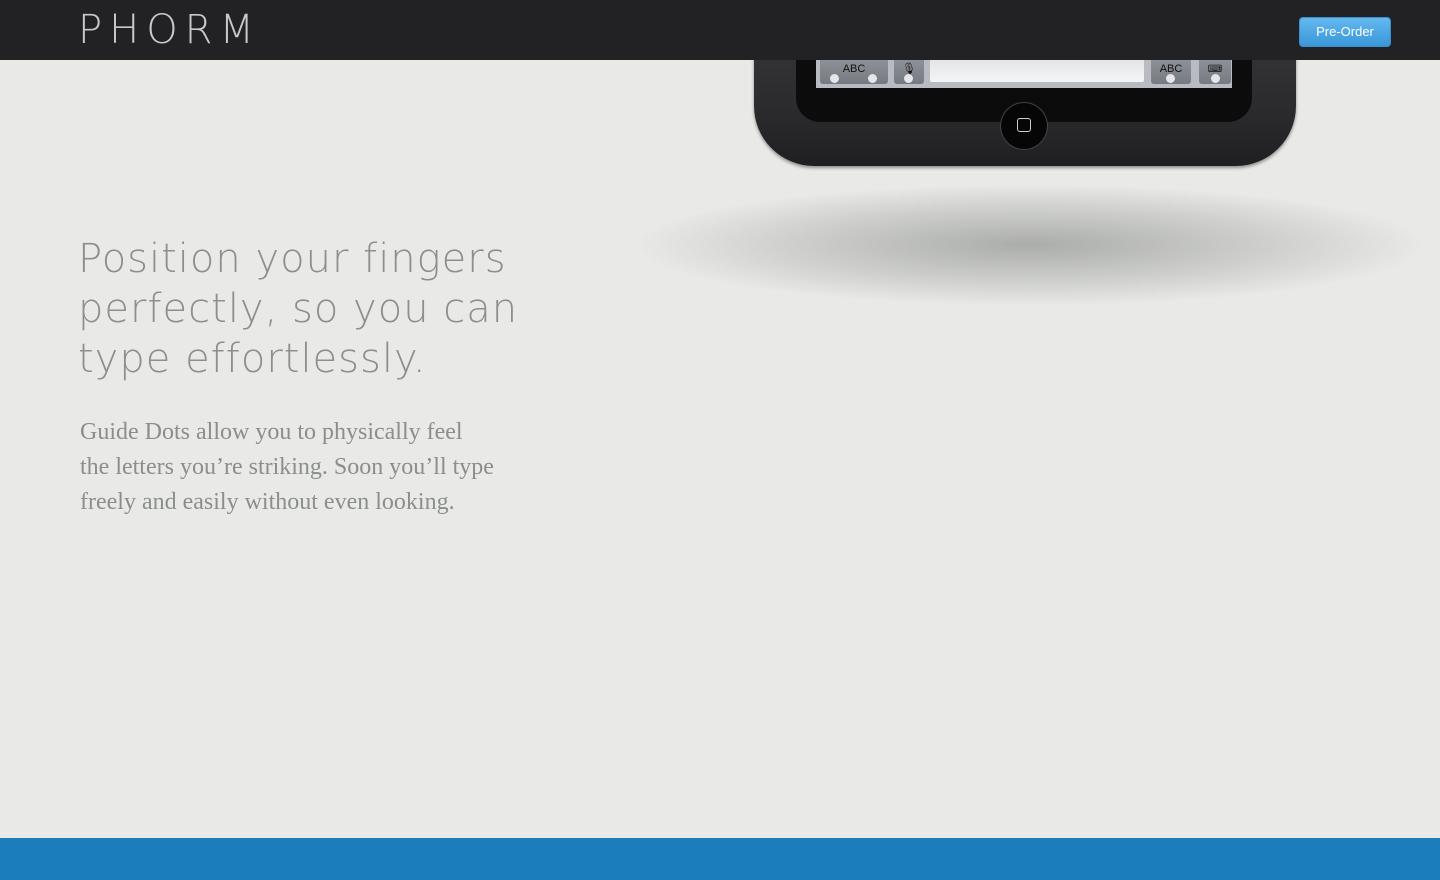 The height and width of the screenshot is (880, 1440). Describe the element at coordinates (267, 502) in the screenshot. I see `body-line: freely and easily without even looking.` at that location.